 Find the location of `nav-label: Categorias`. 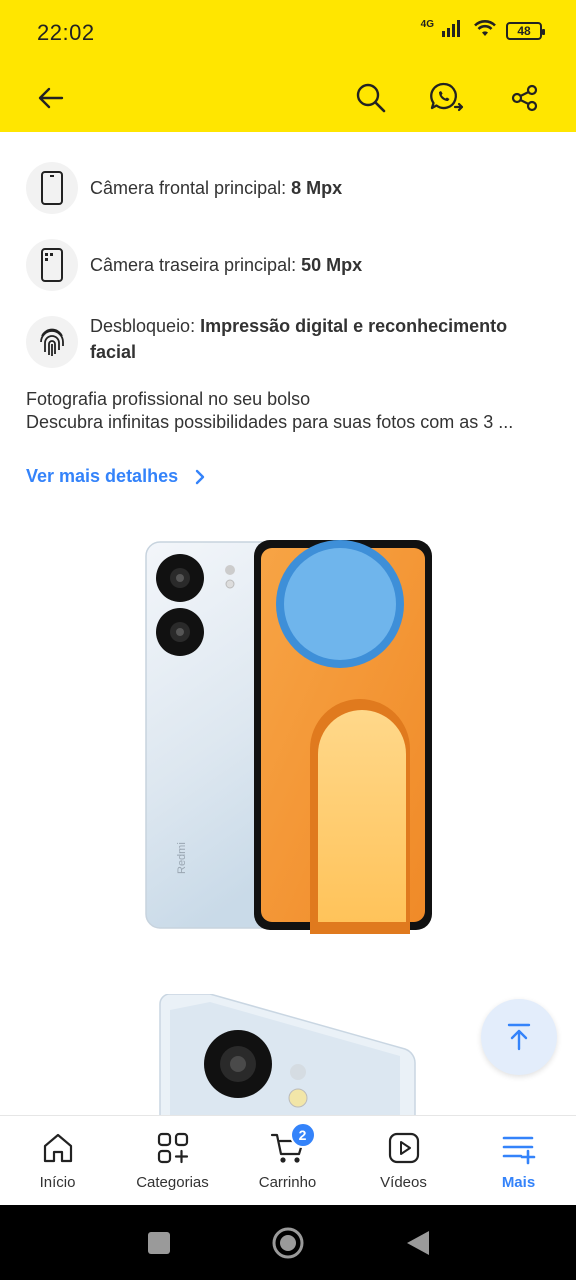

nav-label: Categorias is located at coordinates (172, 1182).